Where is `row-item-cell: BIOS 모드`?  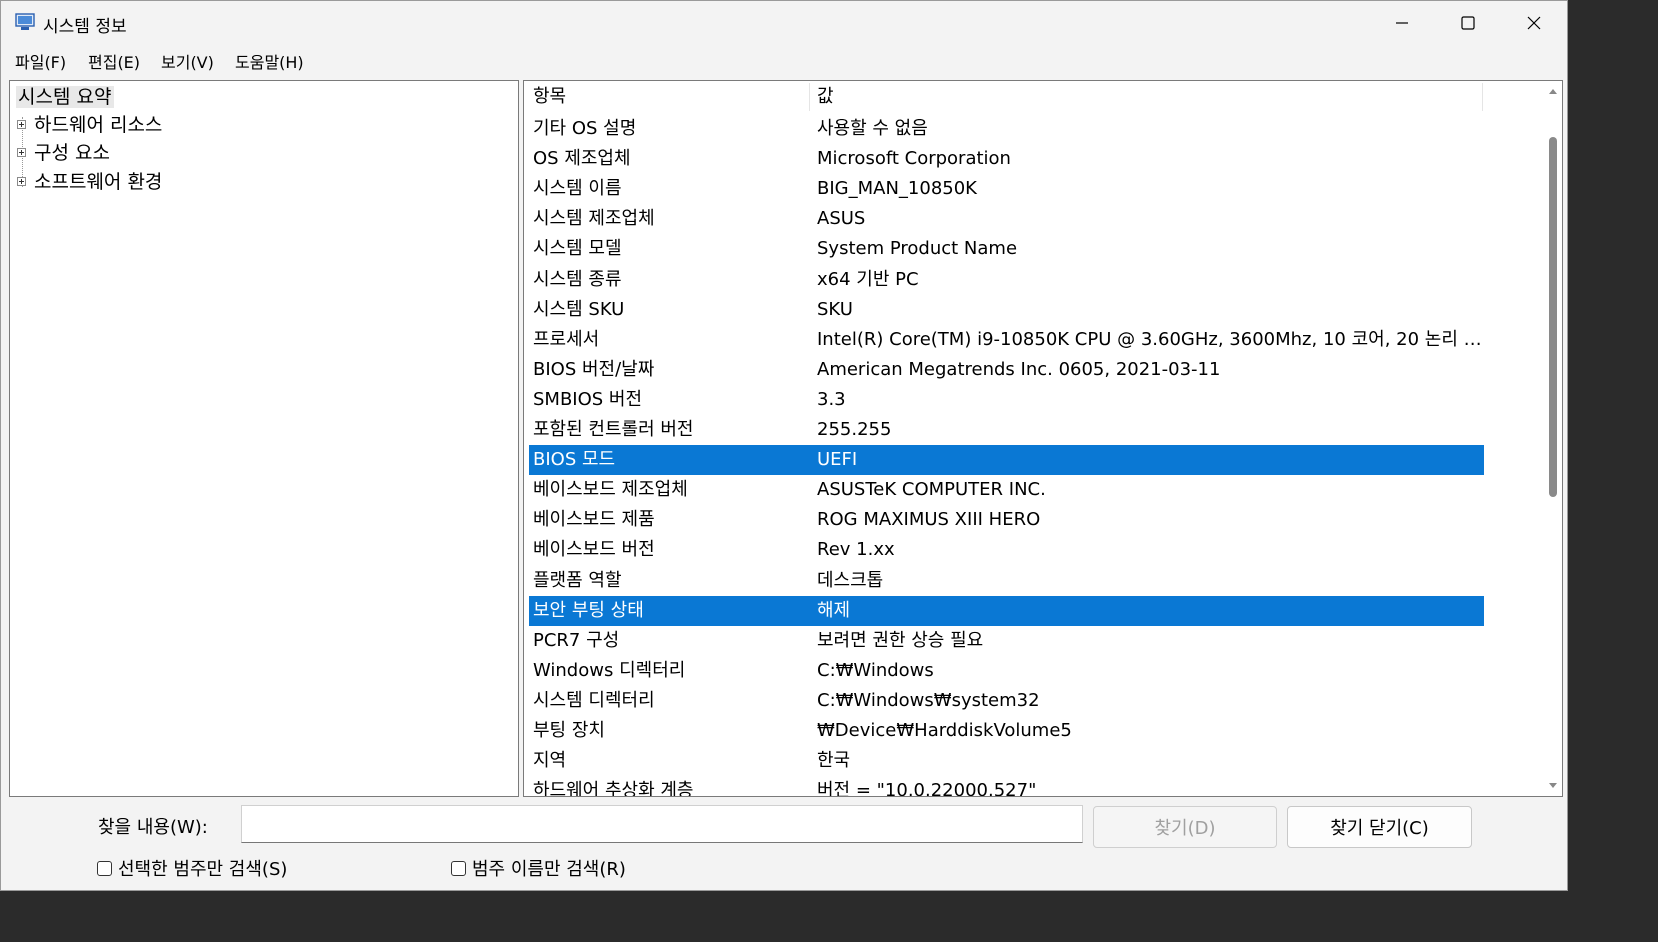 row-item-cell: BIOS 모드 is located at coordinates (574, 460).